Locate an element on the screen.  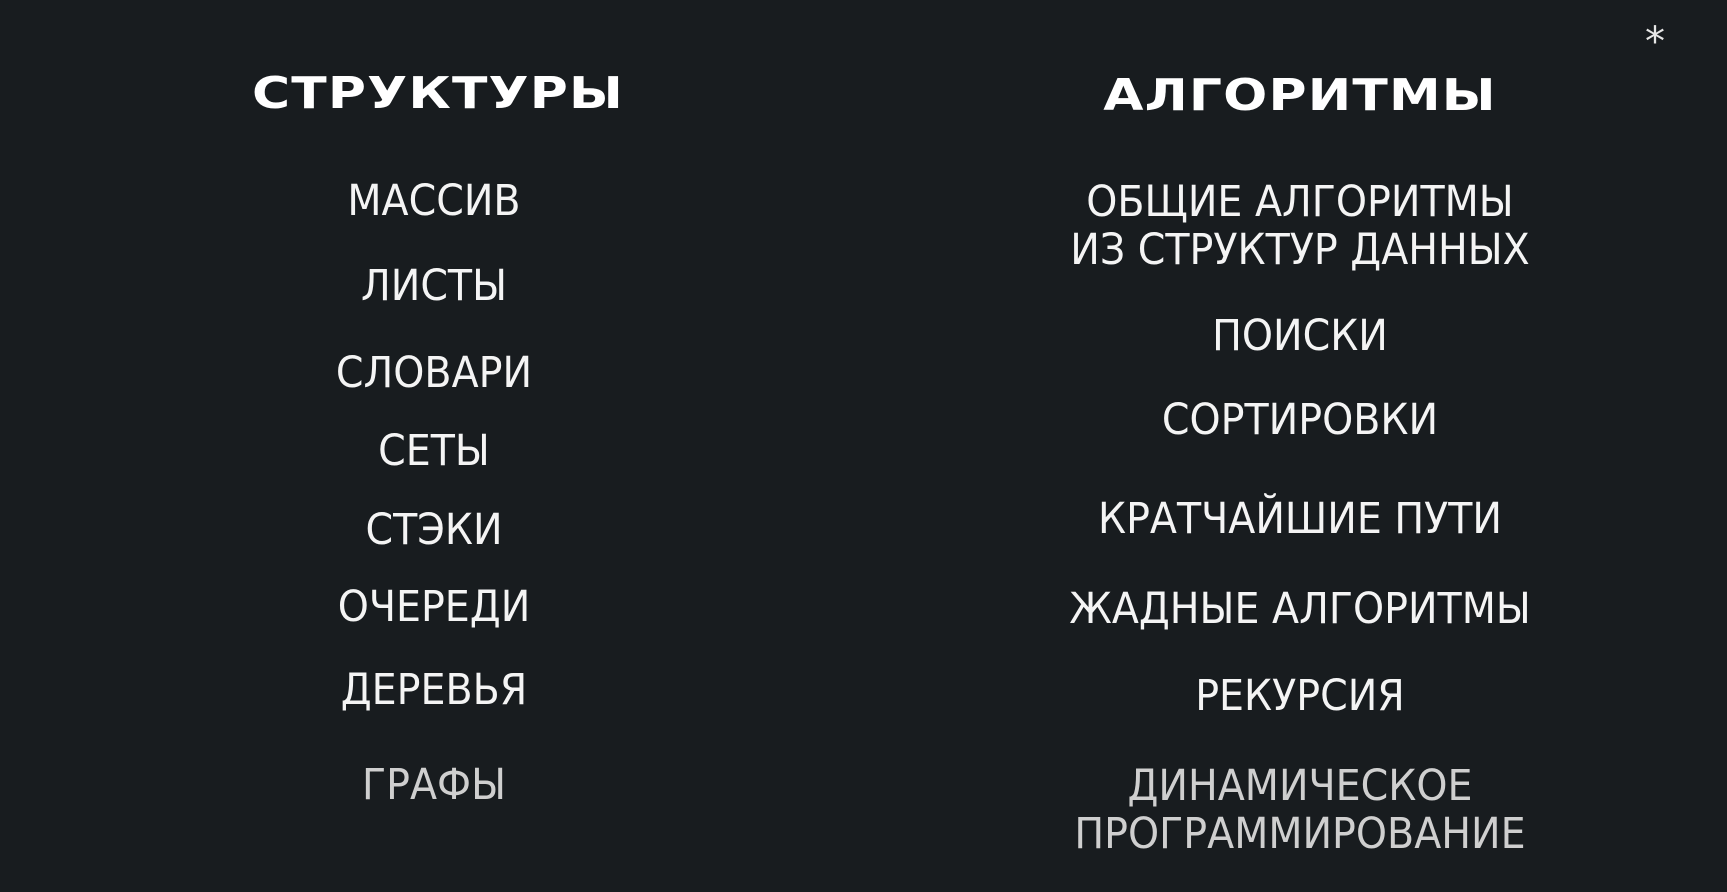
asterisk-icon: * is located at coordinates (1655, 42).